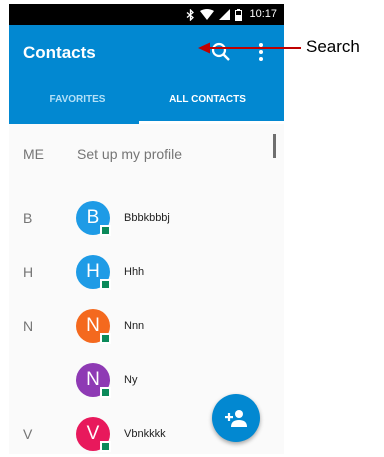 This screenshot has height=457, width=384. I want to click on add-person-icon, so click(236, 418).